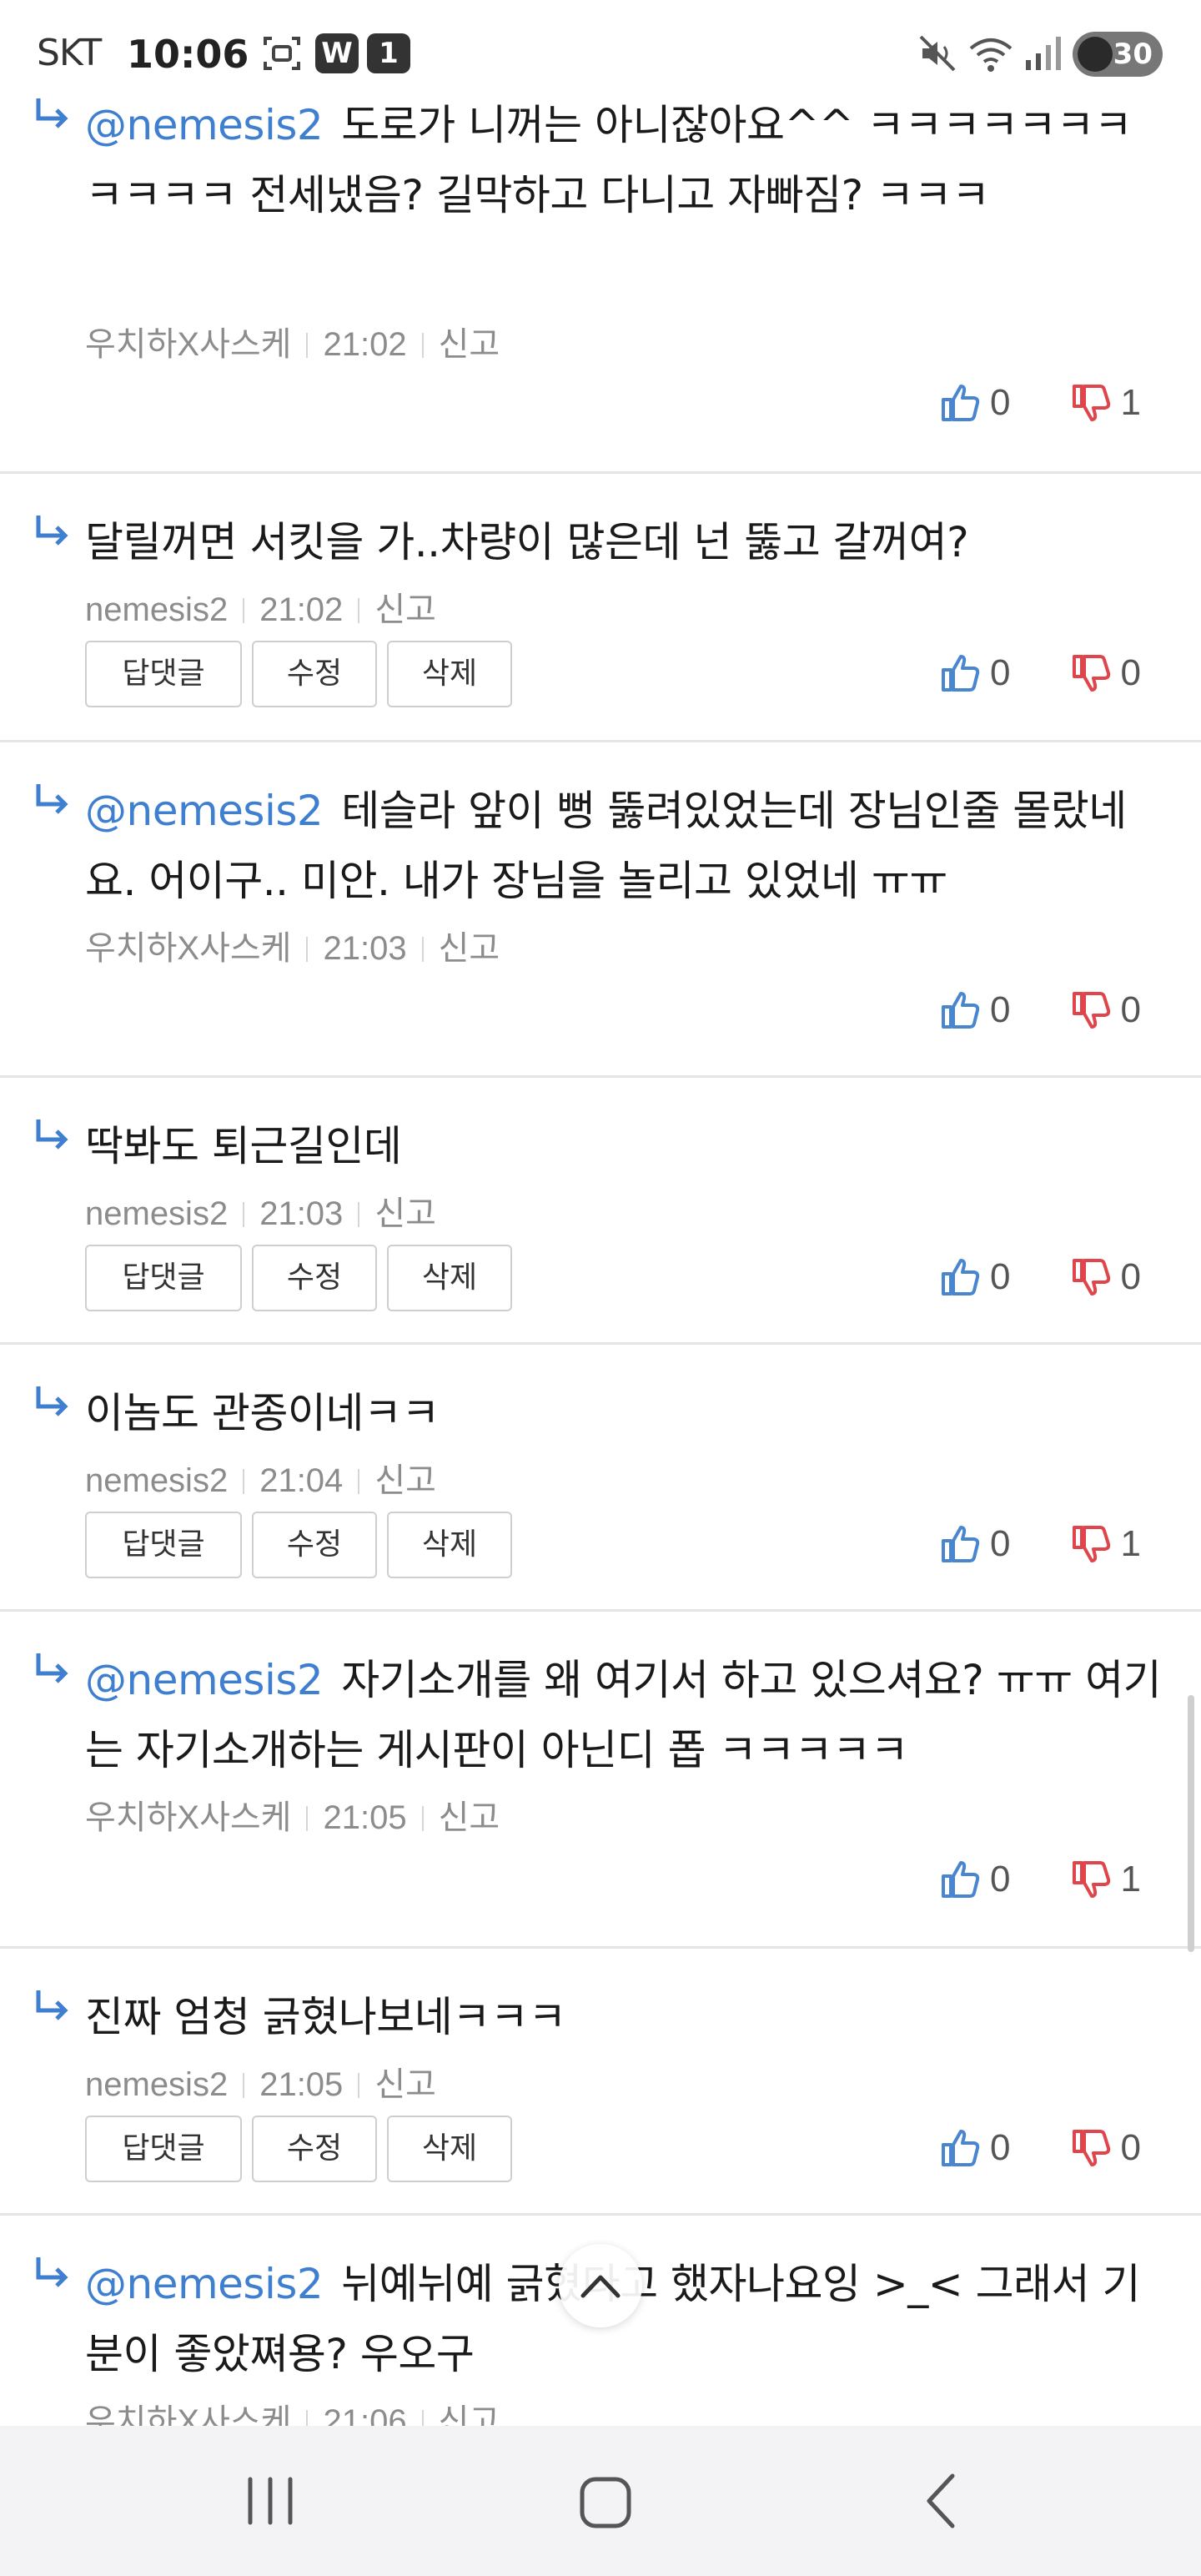 Image resolution: width=1201 pixels, height=2576 pixels. I want to click on battery-level: 30, so click(1133, 54).